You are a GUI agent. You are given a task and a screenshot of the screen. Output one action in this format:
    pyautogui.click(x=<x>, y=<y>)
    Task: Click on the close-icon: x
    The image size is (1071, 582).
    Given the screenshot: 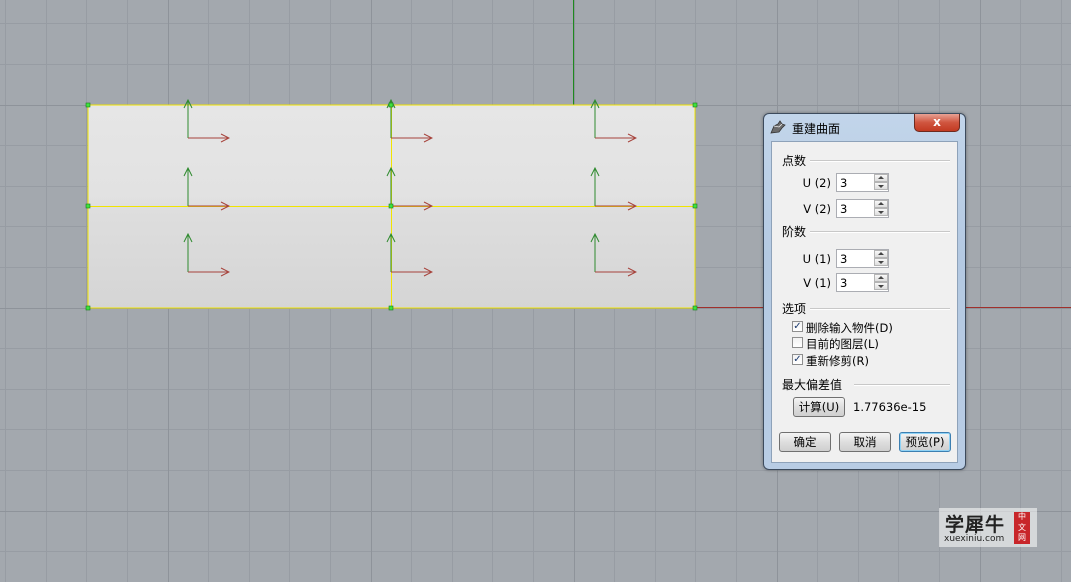 What is the action you would take?
    pyautogui.click(x=937, y=122)
    